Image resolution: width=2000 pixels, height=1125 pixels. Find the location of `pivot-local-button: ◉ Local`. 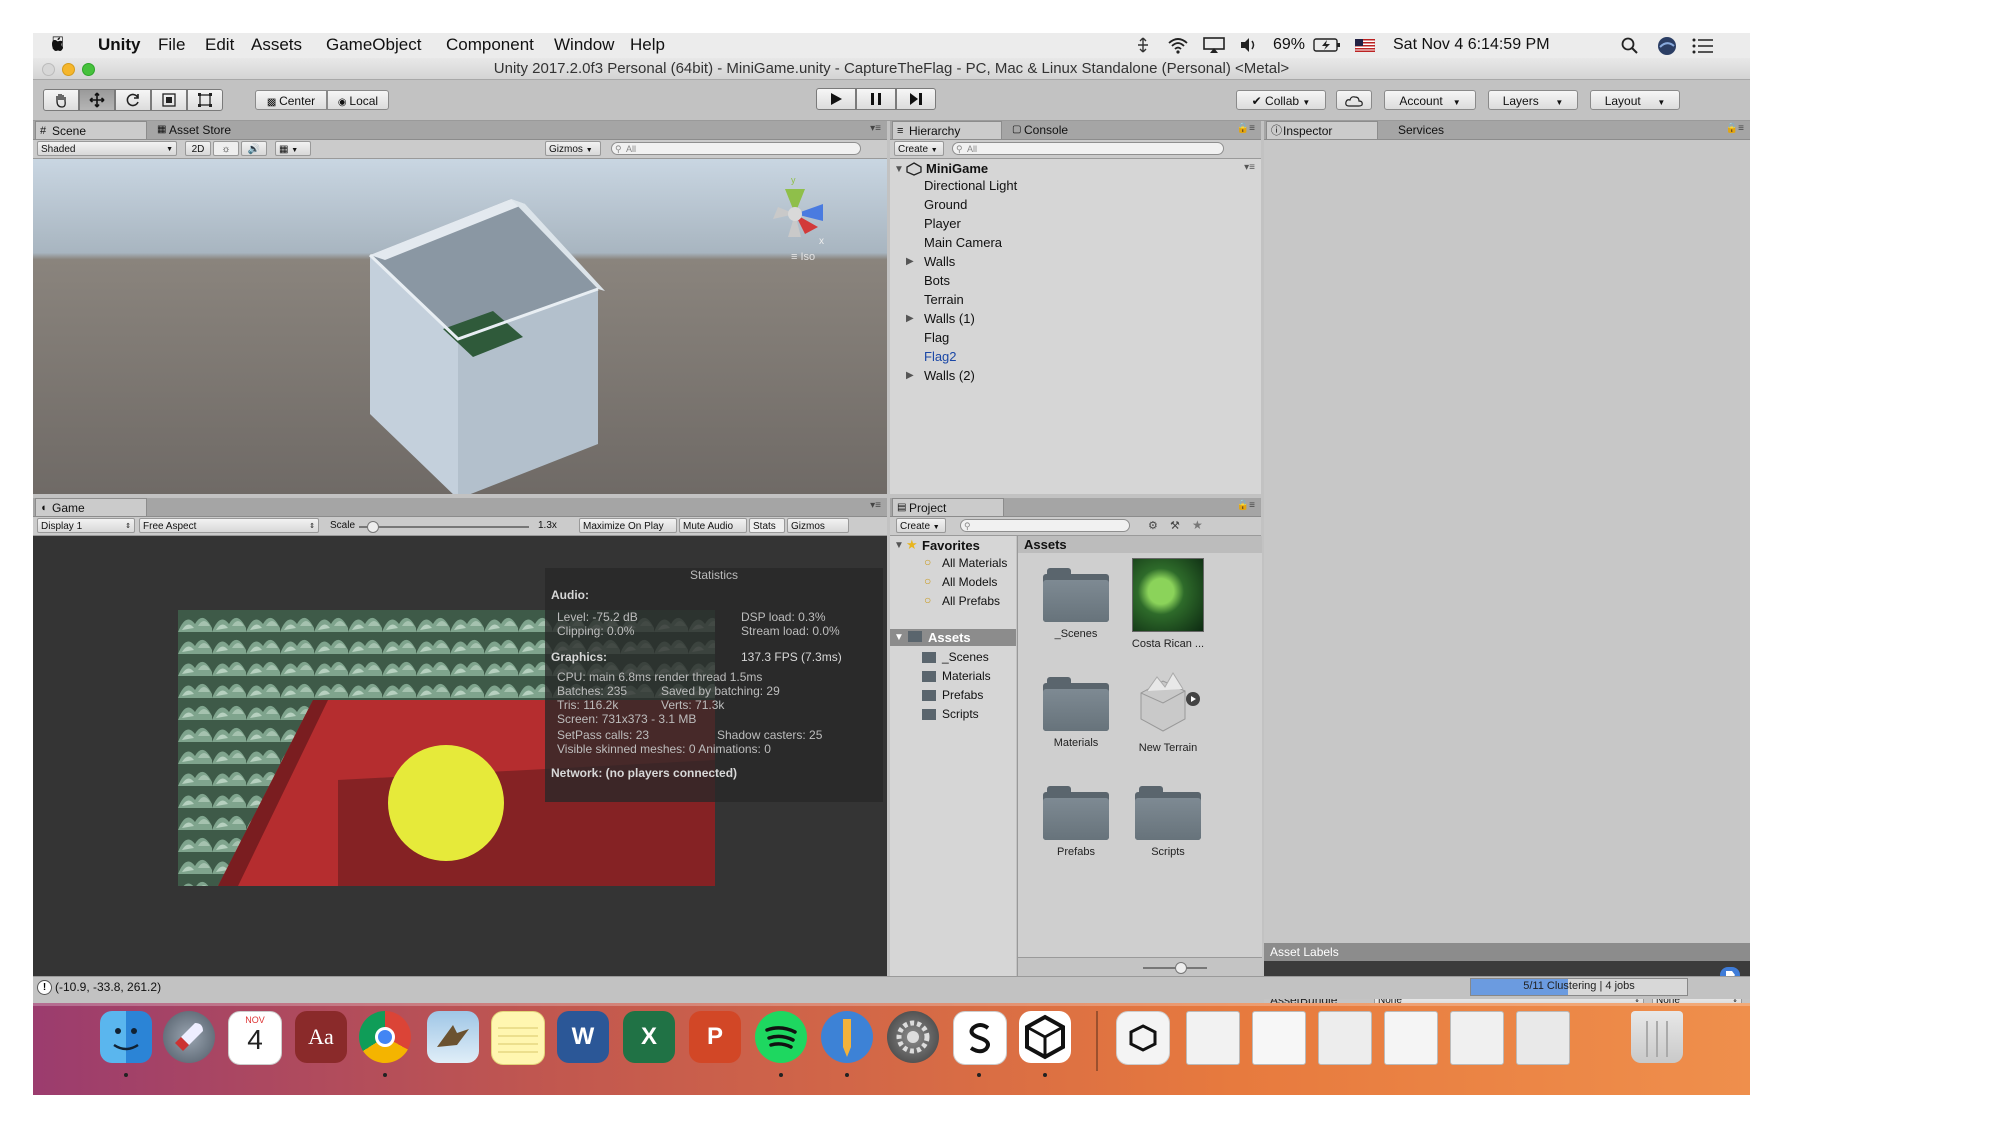

pivot-local-button: ◉ Local is located at coordinates (358, 100).